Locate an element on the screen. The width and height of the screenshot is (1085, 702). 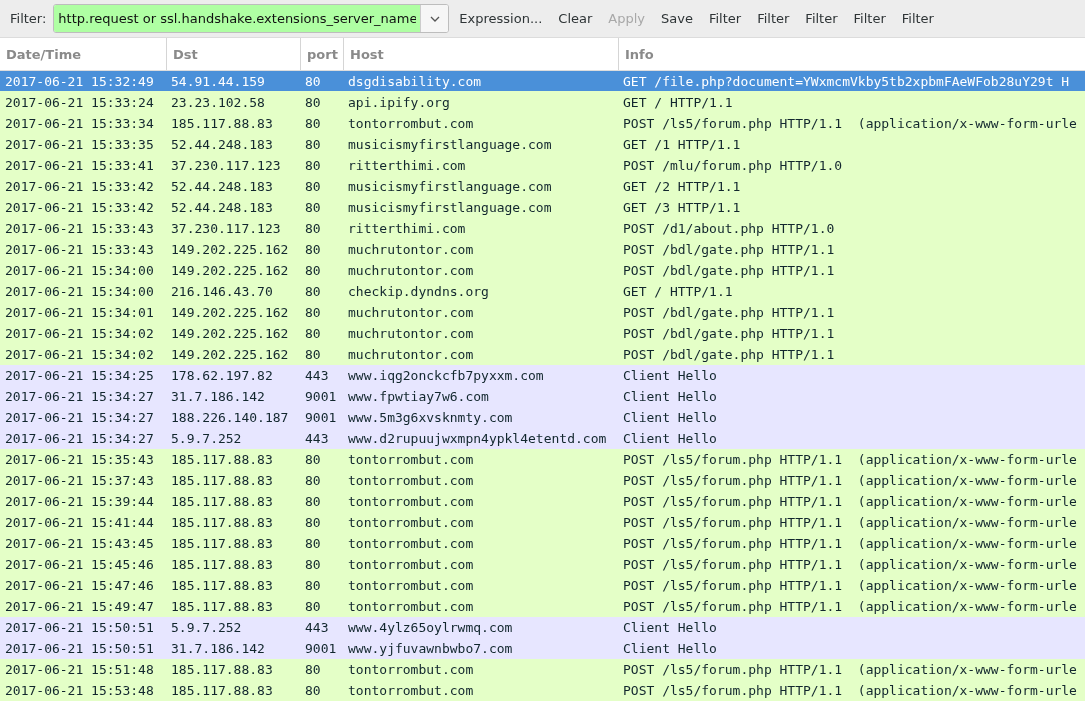
table-row: 2017-06-21 15:33:43 149.202.225.162 80 muchrutontor.com POST /bdl/gate.php HTTP/1.1 is located at coordinates (542, 249).